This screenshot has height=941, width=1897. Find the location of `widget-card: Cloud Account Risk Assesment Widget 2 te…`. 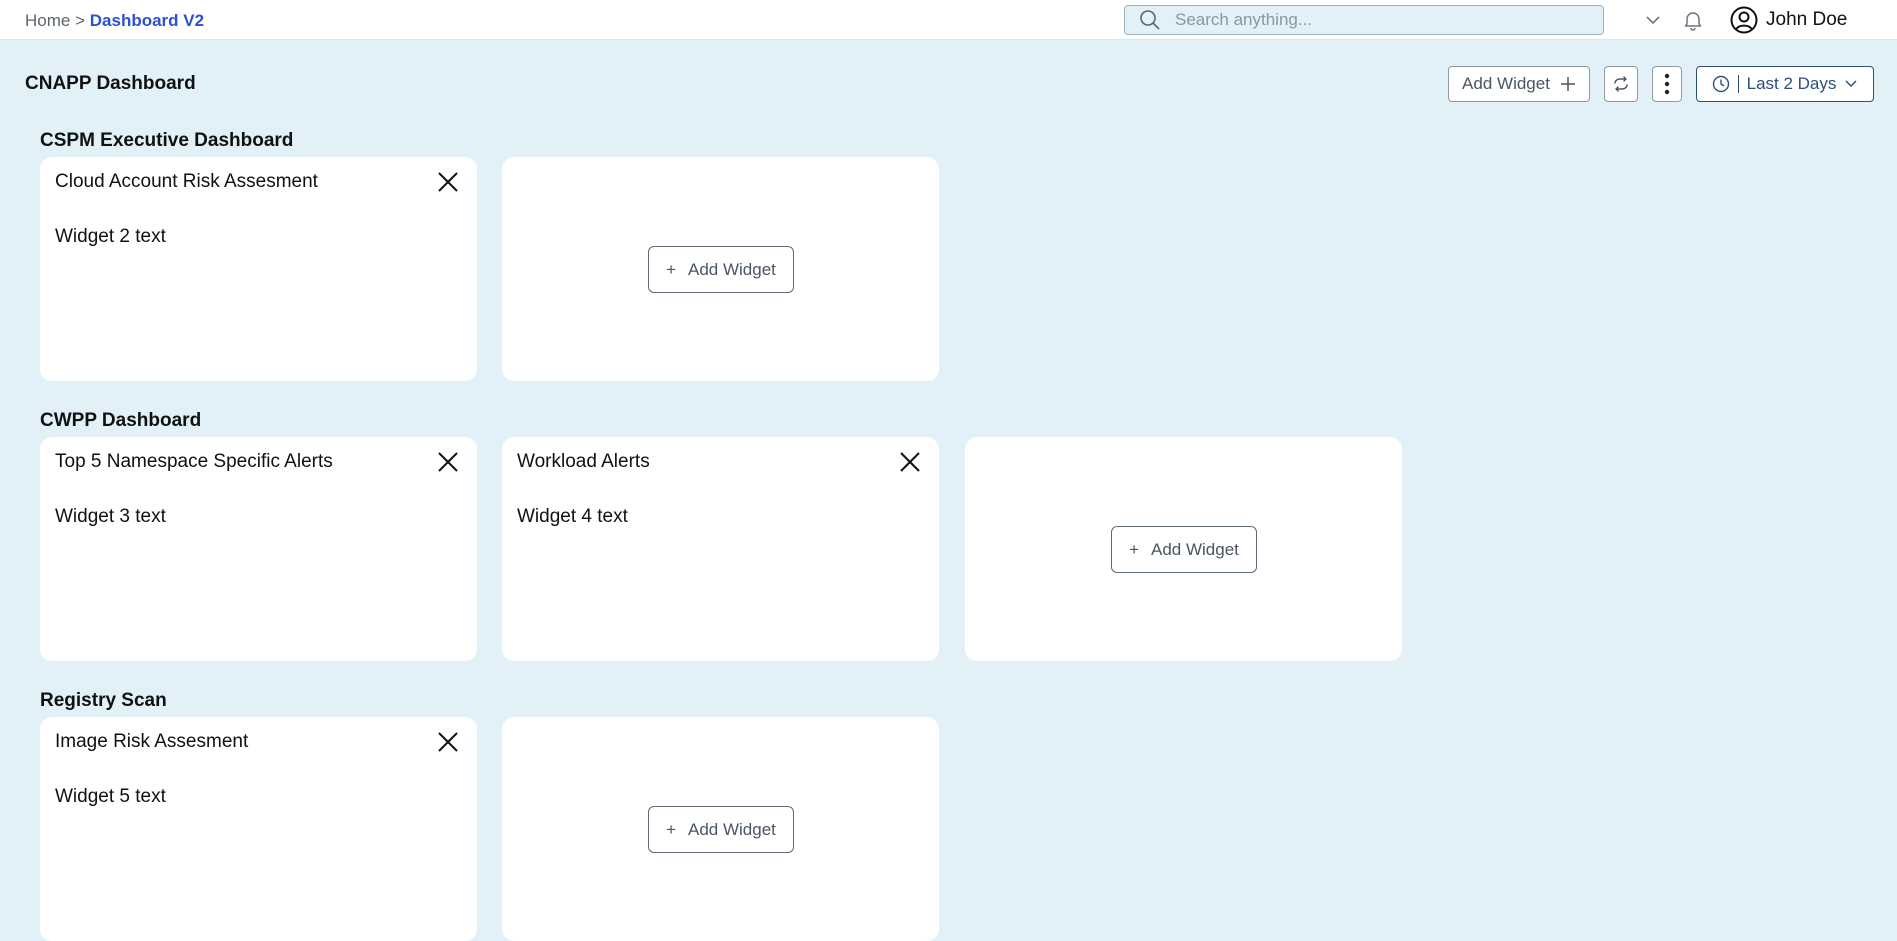

widget-card: Cloud Account Risk Assesment Widget 2 te… is located at coordinates (258, 269).